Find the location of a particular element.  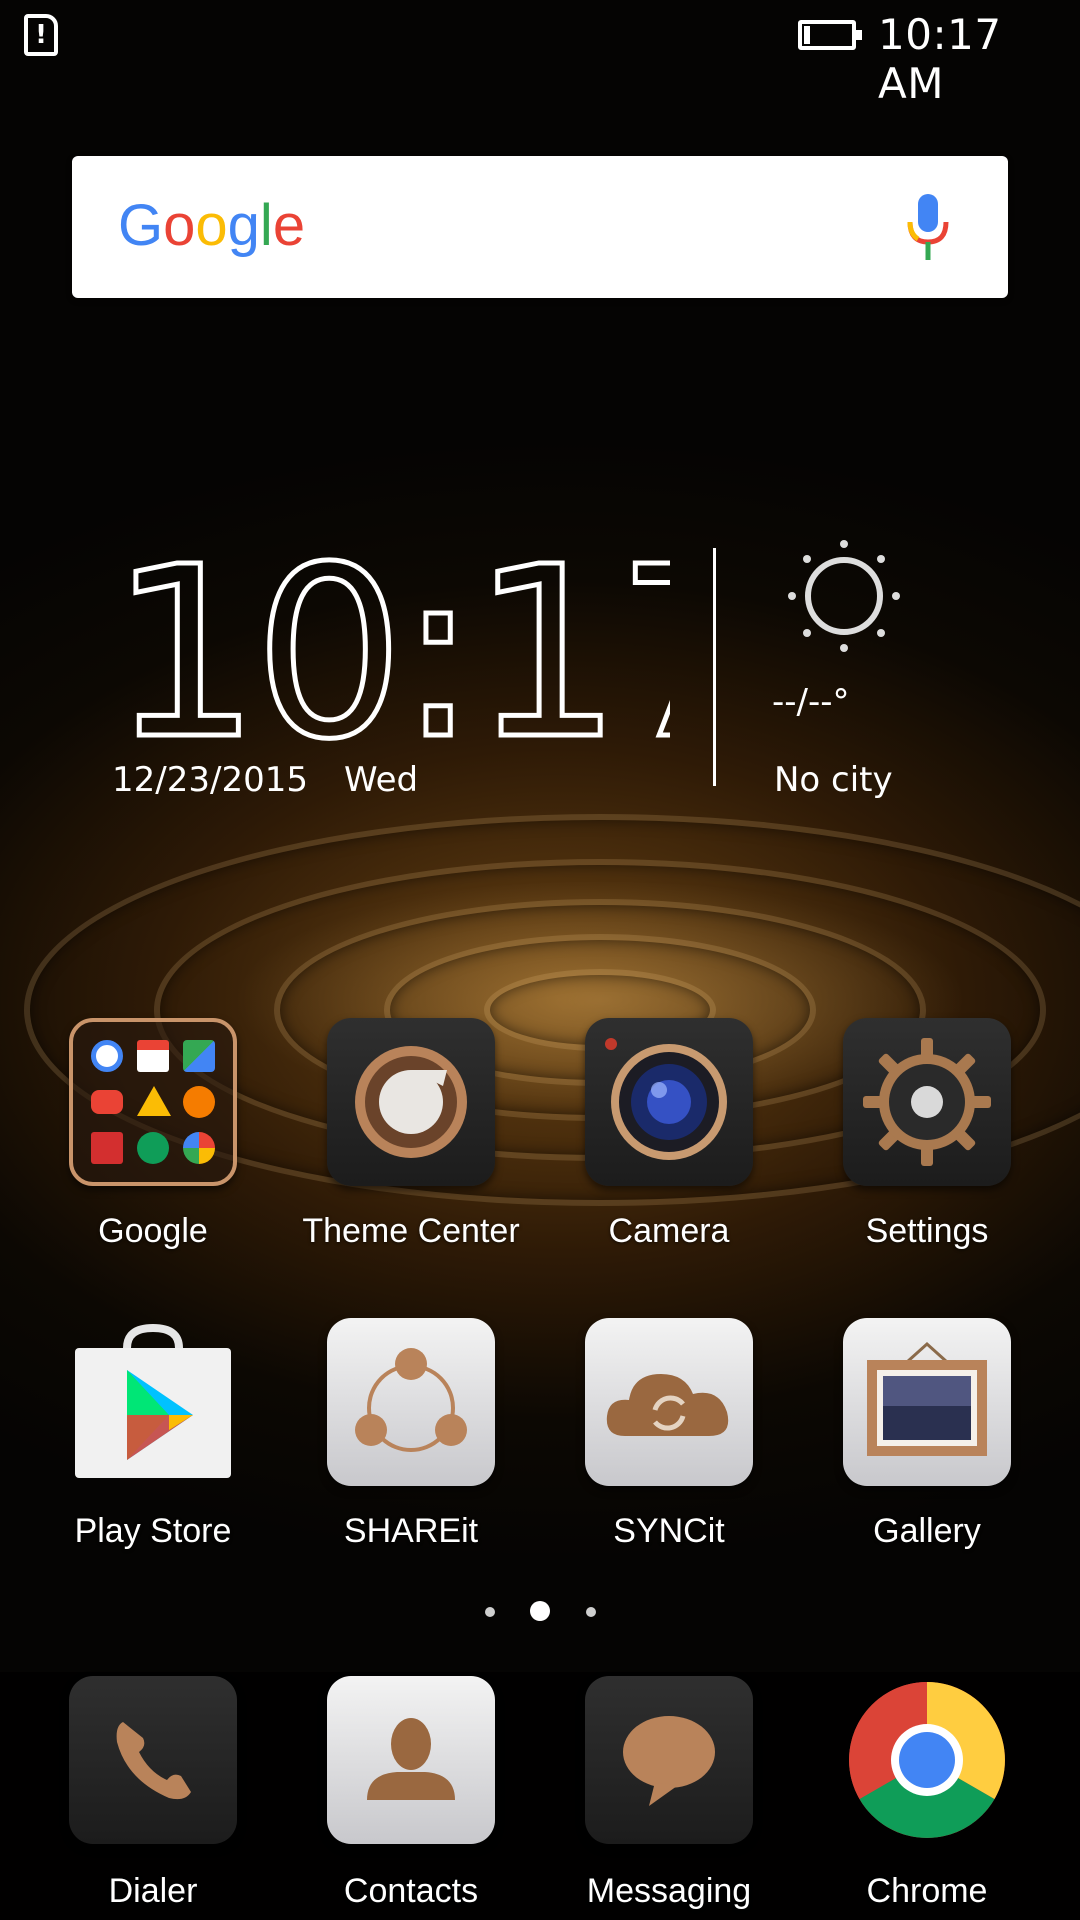

app-label: Google is located at coordinates (153, 1231).